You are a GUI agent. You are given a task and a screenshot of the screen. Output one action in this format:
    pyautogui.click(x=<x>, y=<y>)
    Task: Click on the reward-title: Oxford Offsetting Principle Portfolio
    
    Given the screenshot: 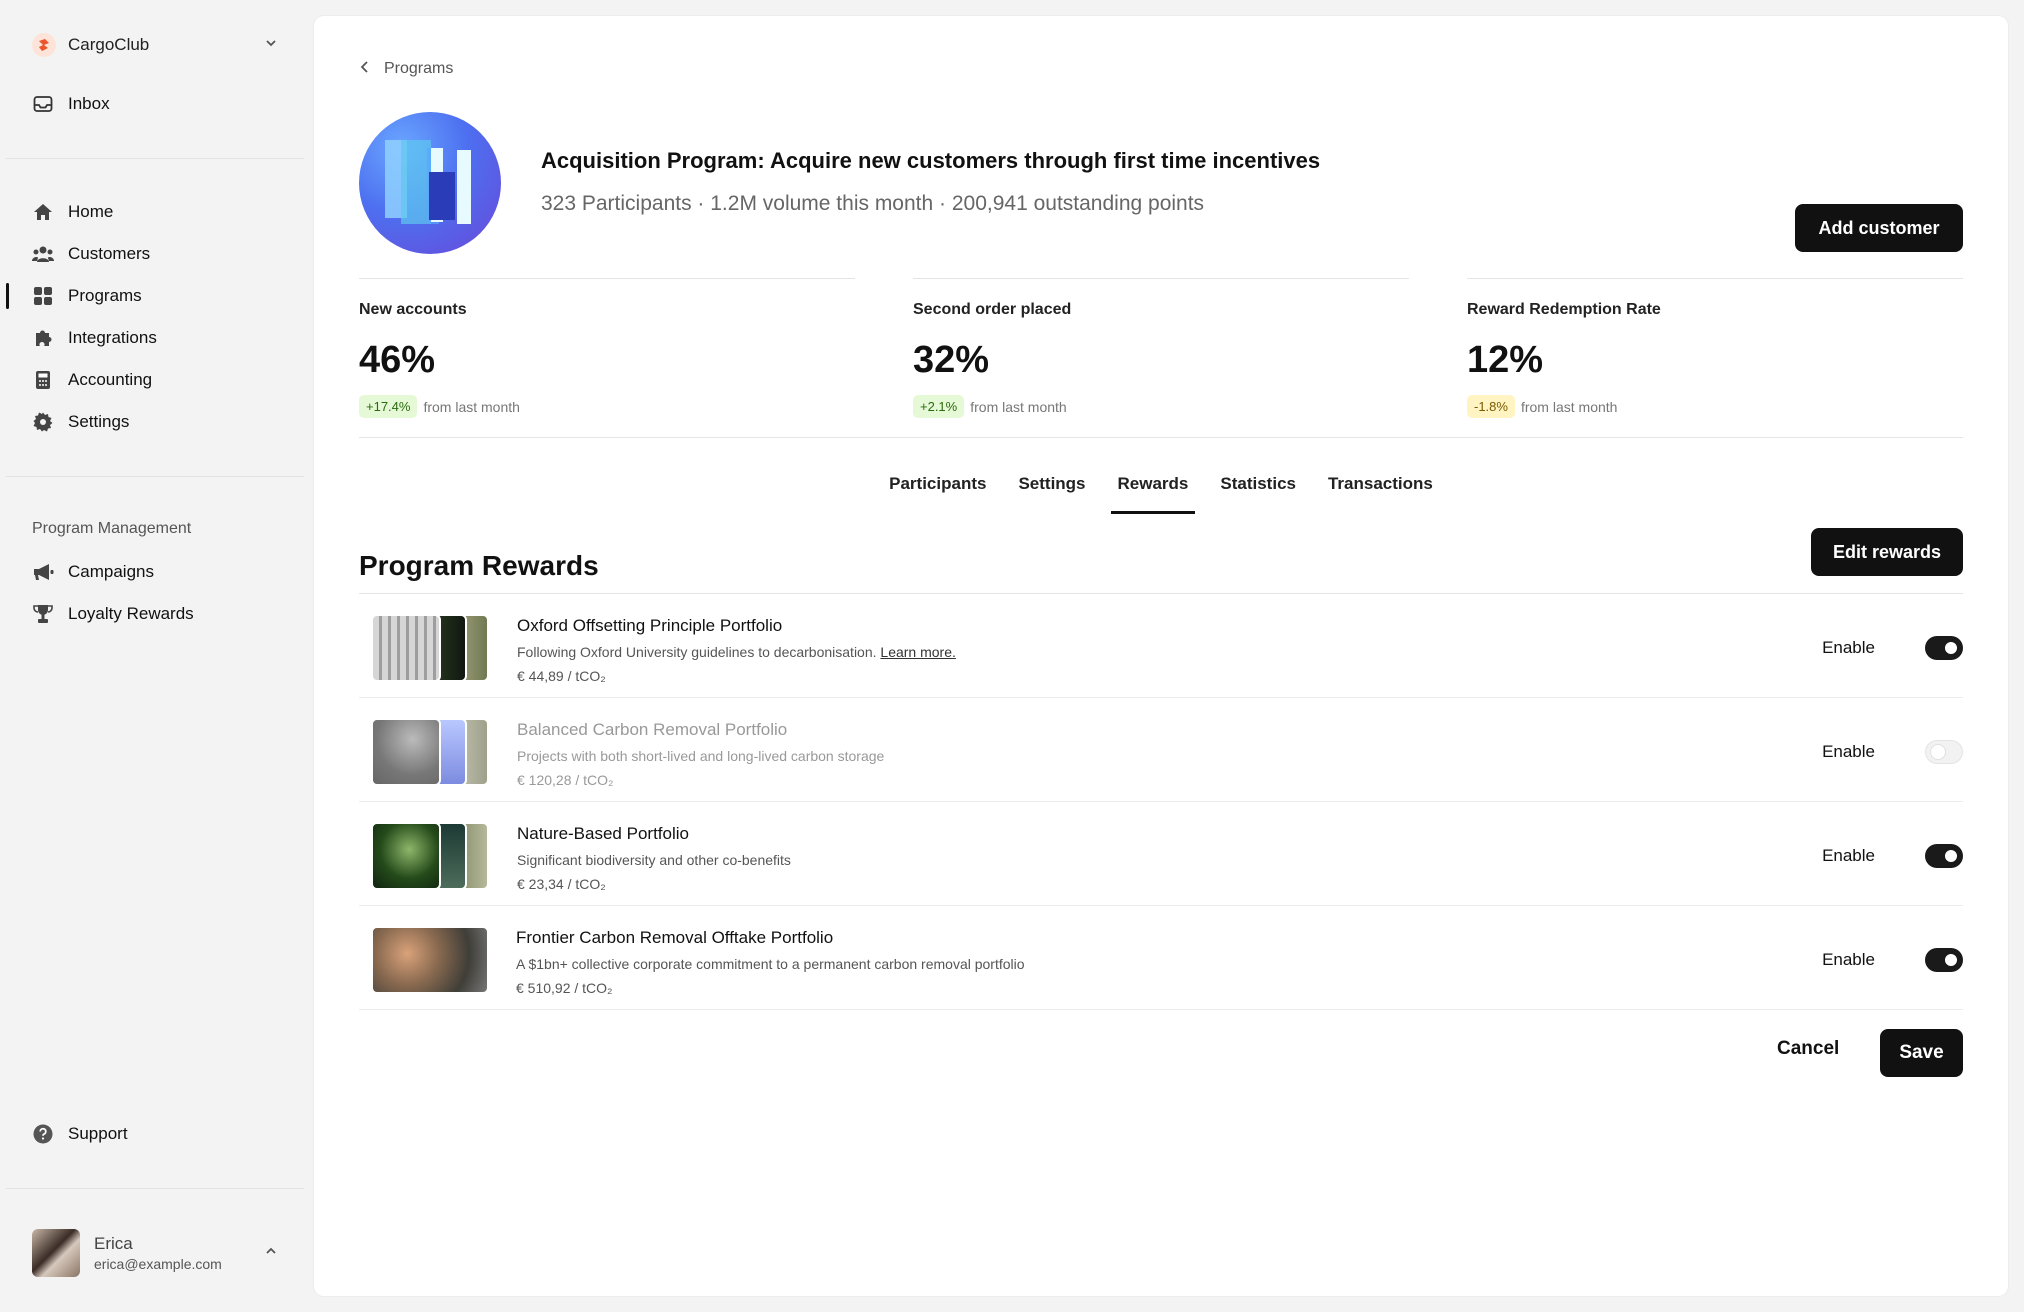 What is the action you would take?
    pyautogui.click(x=650, y=625)
    